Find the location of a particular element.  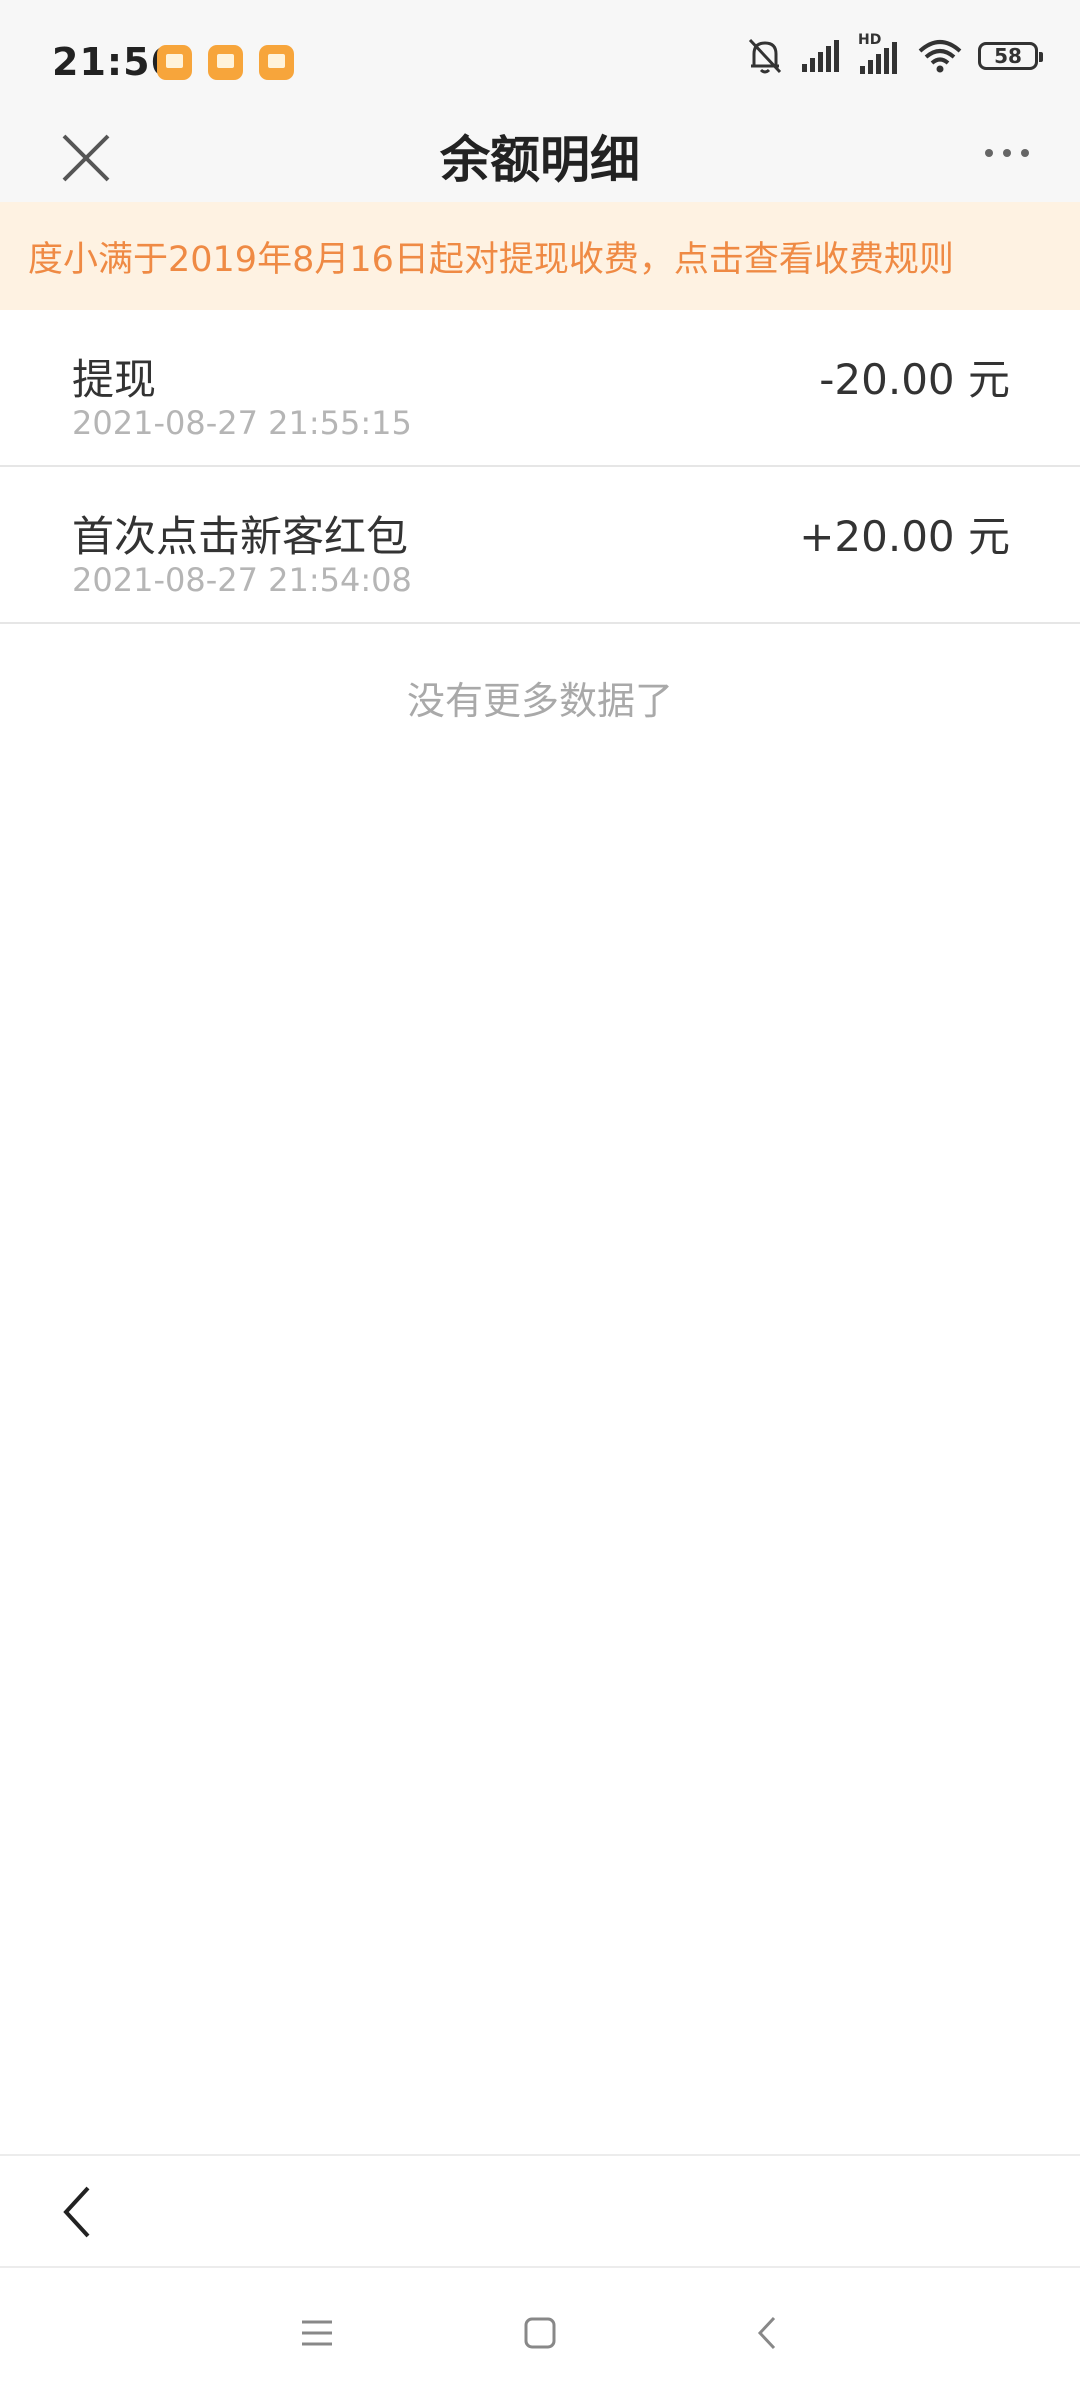

transaction-amount: +20.00 元 is located at coordinates (904, 536).